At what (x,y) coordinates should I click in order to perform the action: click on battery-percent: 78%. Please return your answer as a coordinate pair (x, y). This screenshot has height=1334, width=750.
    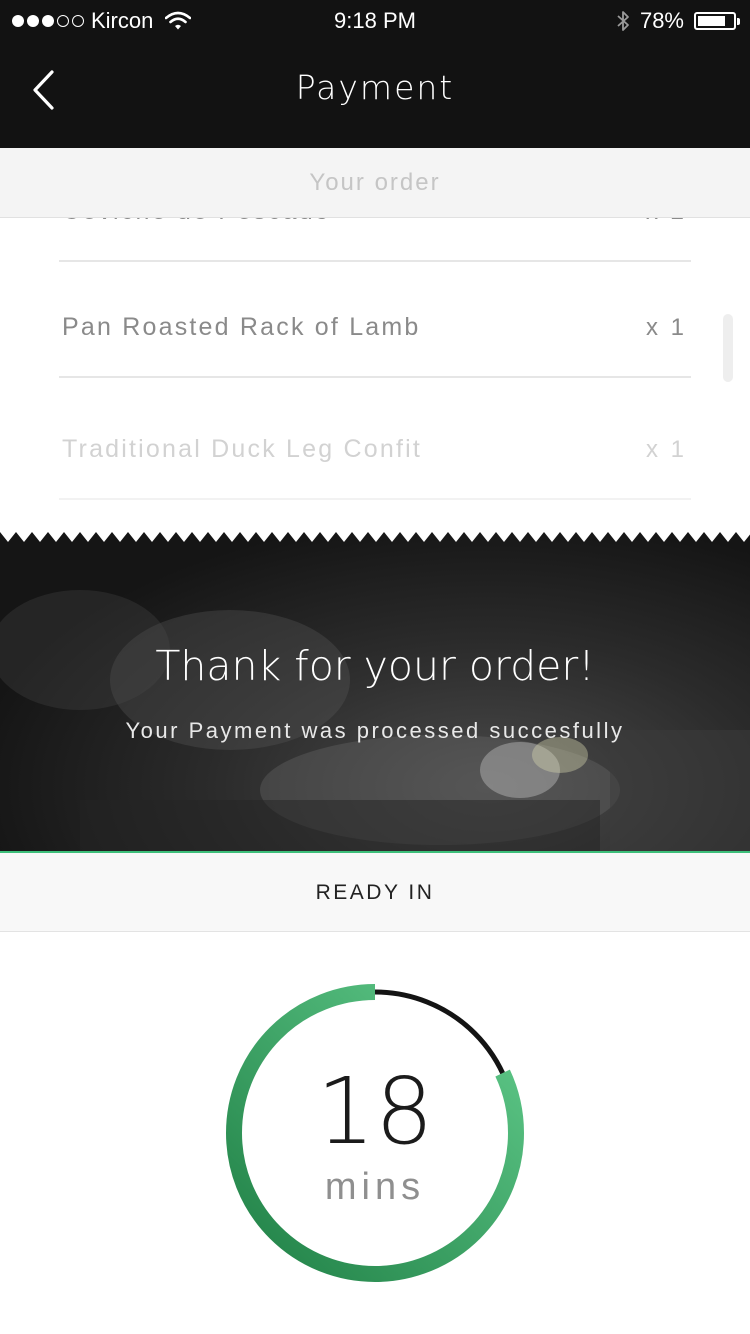
    Looking at the image, I should click on (661, 20).